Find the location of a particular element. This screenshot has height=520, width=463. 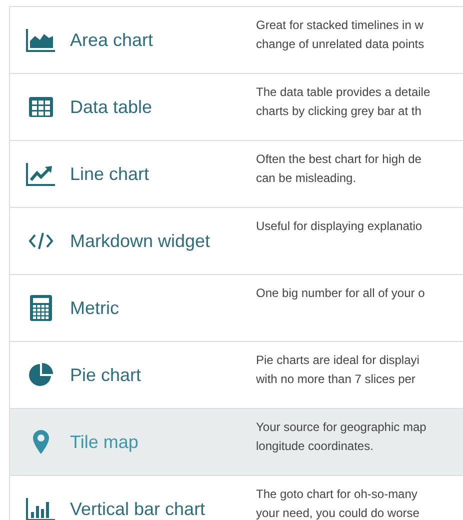

description-line: Great for stacked timelines in w is located at coordinates (340, 25).